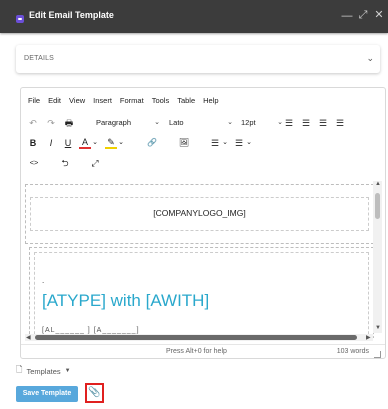 Image resolution: width=388 pixels, height=409 pixels. I want to click on minimize-button: —, so click(347, 16).